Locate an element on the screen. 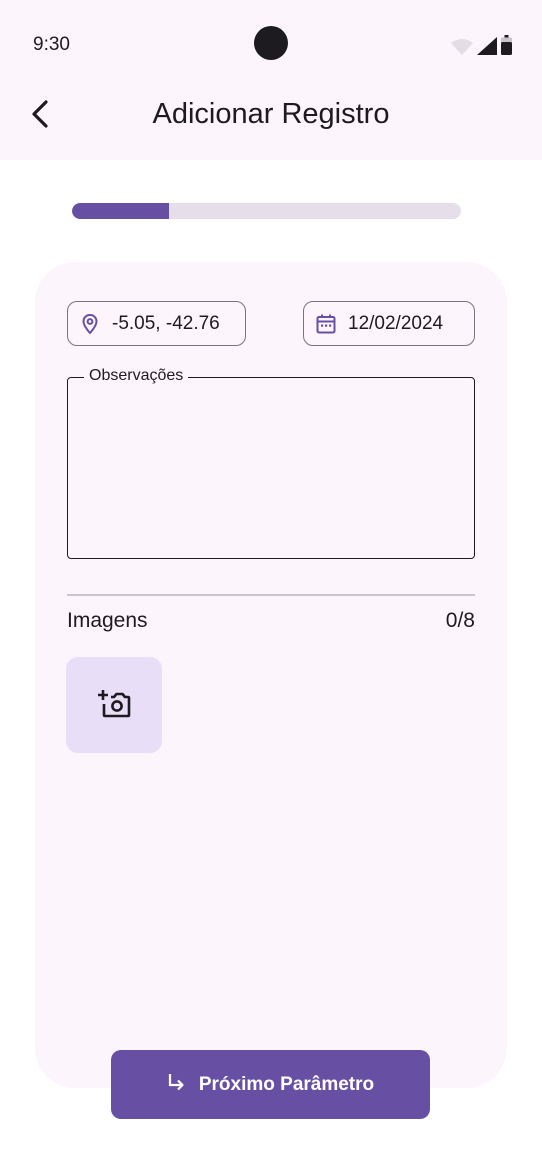 The height and width of the screenshot is (1173, 542). location-value: -5.05, -42.76 is located at coordinates (166, 323).